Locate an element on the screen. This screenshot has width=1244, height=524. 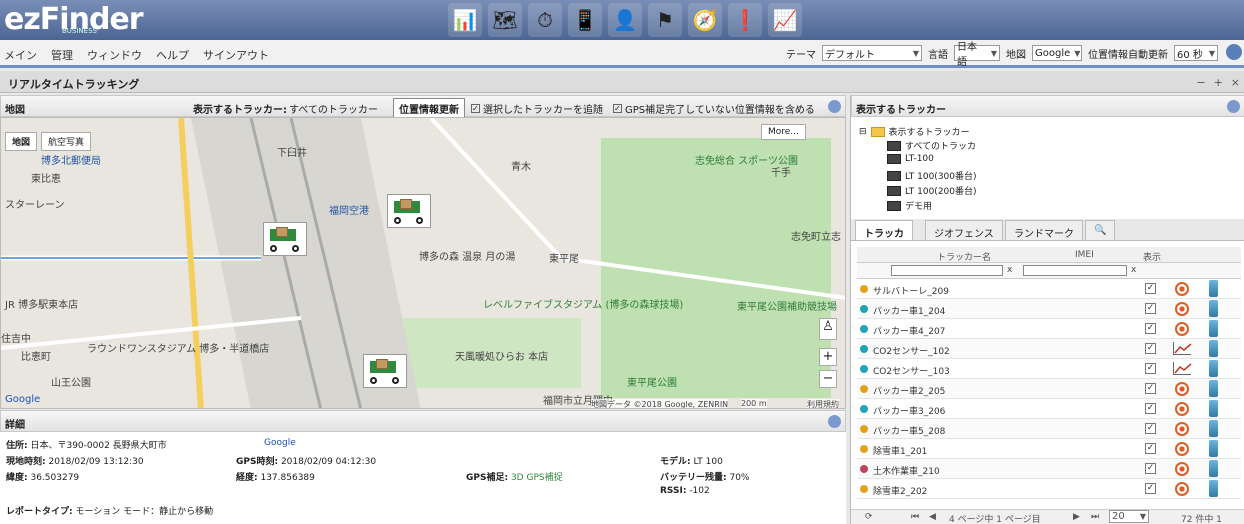
next-page-icon: ▶ is located at coordinates (1076, 517).